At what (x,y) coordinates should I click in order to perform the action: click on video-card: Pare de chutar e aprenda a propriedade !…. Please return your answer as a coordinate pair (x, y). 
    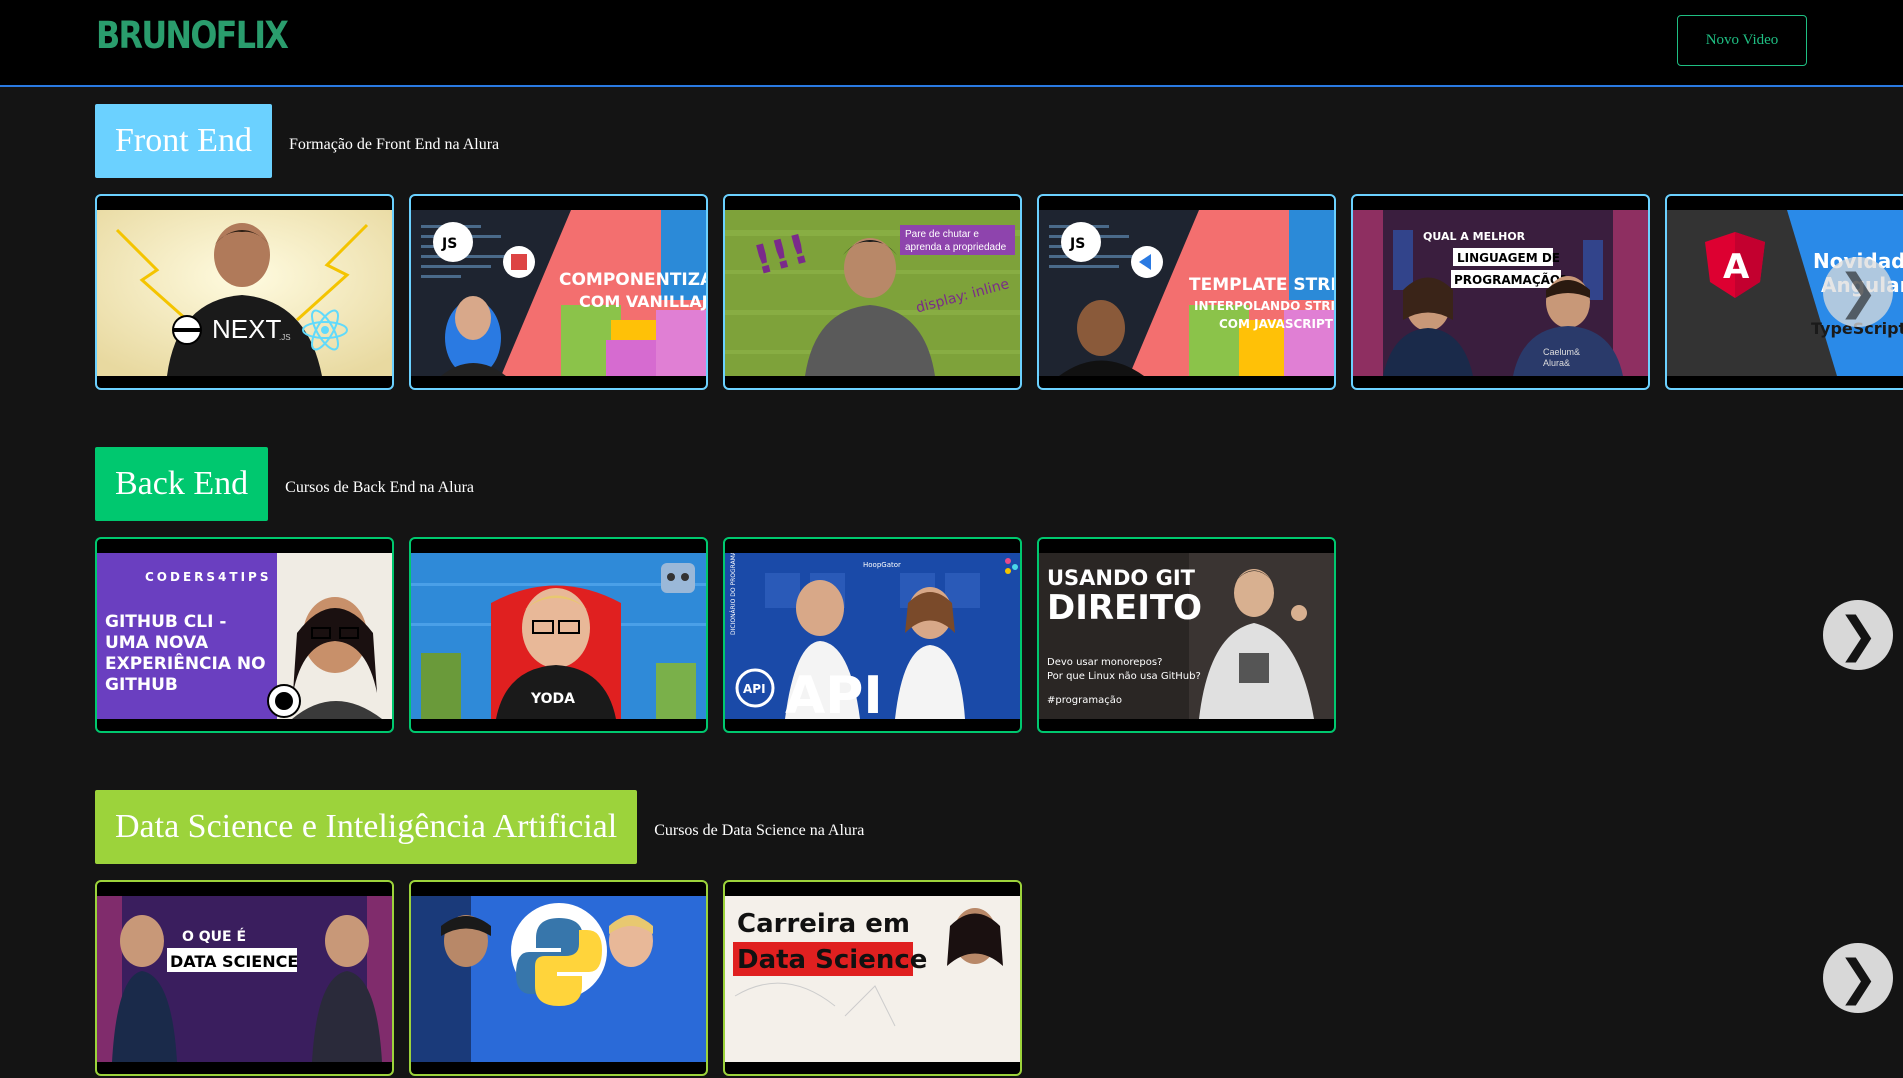
    Looking at the image, I should click on (872, 292).